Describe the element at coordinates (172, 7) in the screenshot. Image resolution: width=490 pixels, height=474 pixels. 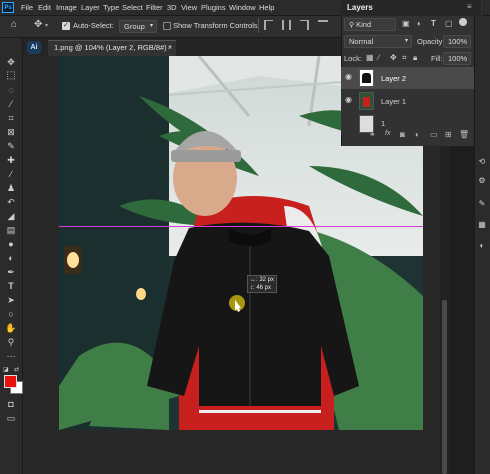
I see `menu-3d: 3D` at that location.